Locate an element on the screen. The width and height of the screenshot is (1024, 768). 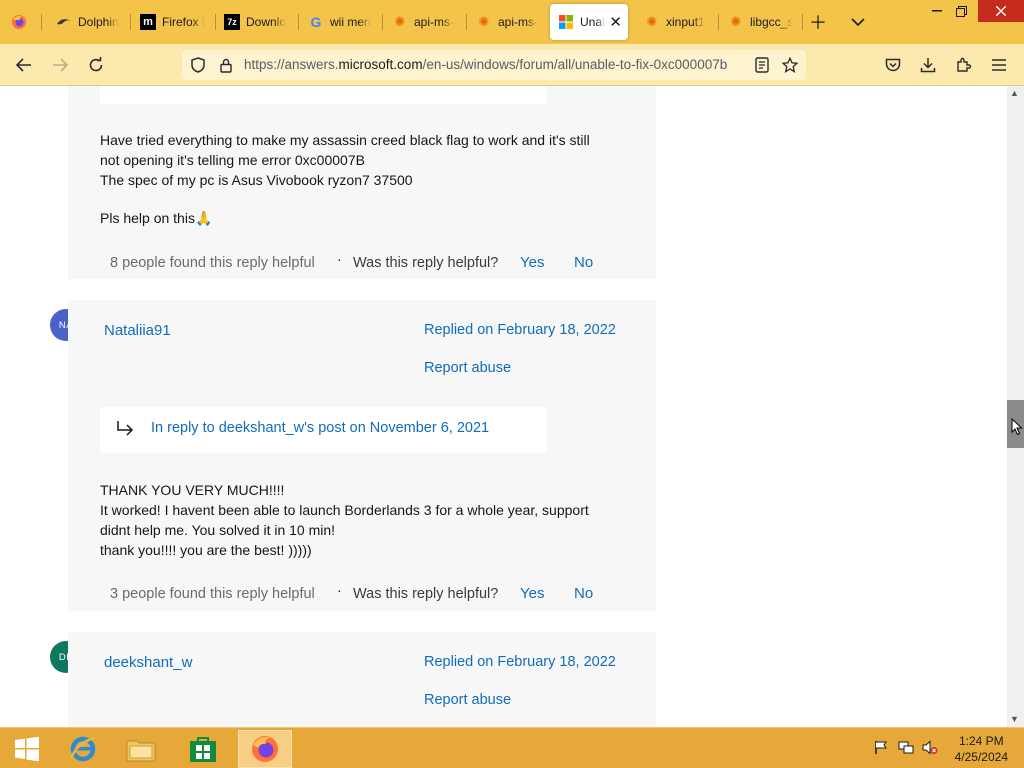
helpful-count: 8 people found this reply helpful is located at coordinates (212, 263).